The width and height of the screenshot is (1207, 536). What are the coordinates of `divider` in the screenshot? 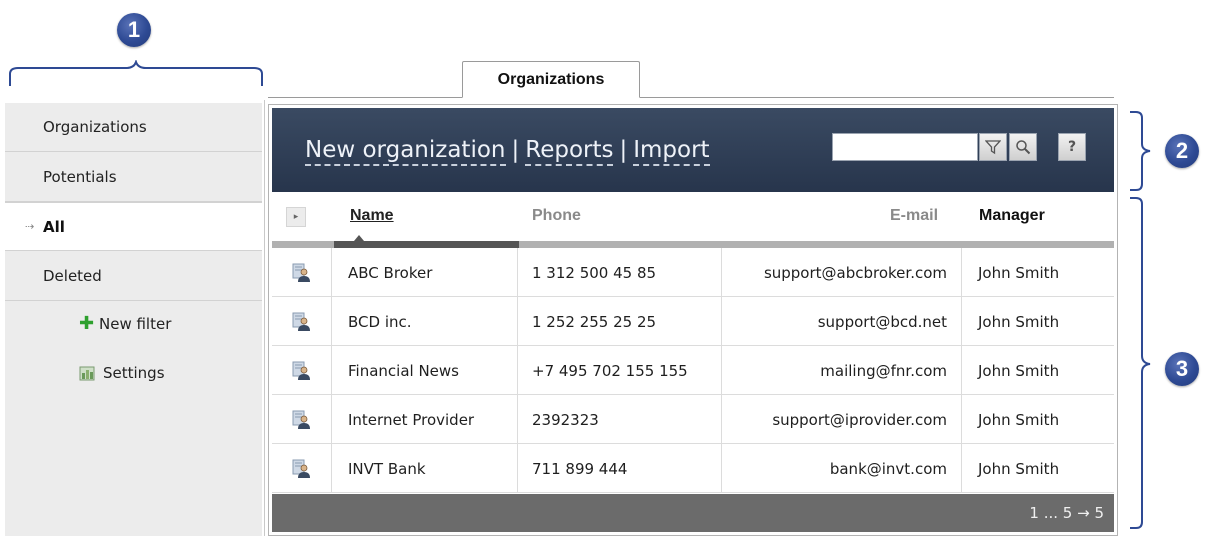 It's located at (264, 318).